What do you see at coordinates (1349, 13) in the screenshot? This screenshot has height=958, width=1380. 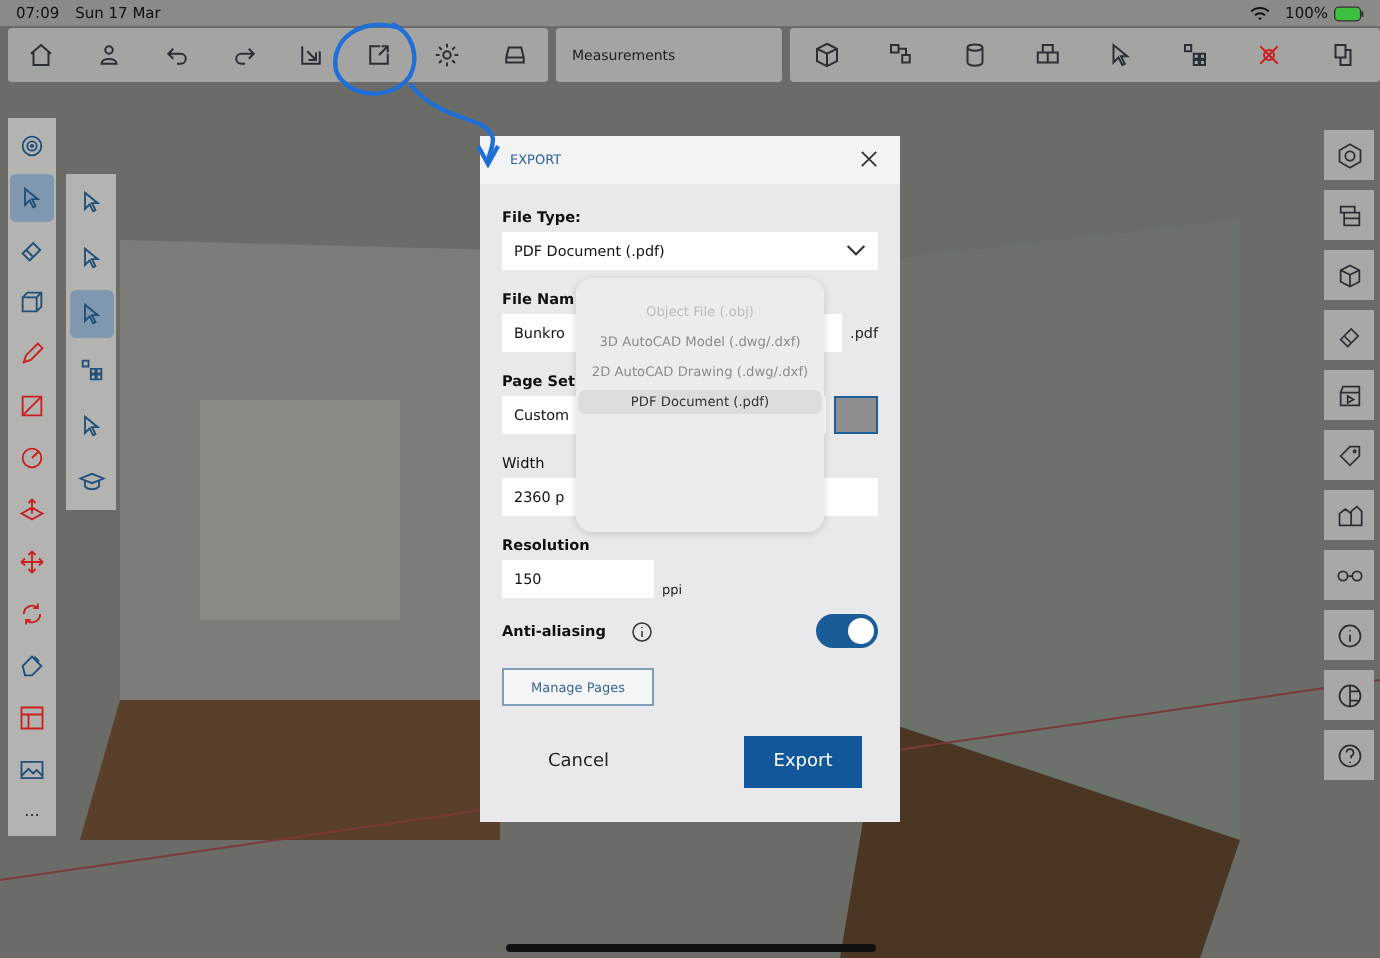 I see `battery-icon` at bounding box center [1349, 13].